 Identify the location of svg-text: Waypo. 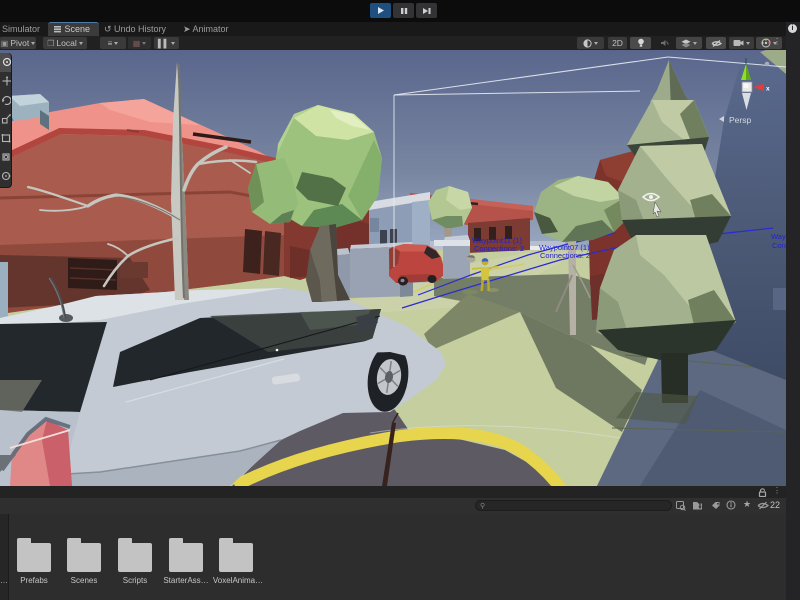
(778, 236).